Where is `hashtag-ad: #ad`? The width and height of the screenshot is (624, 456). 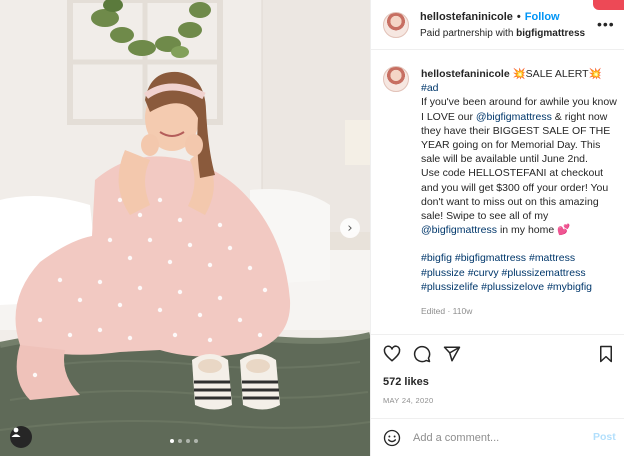 hashtag-ad: #ad is located at coordinates (430, 88).